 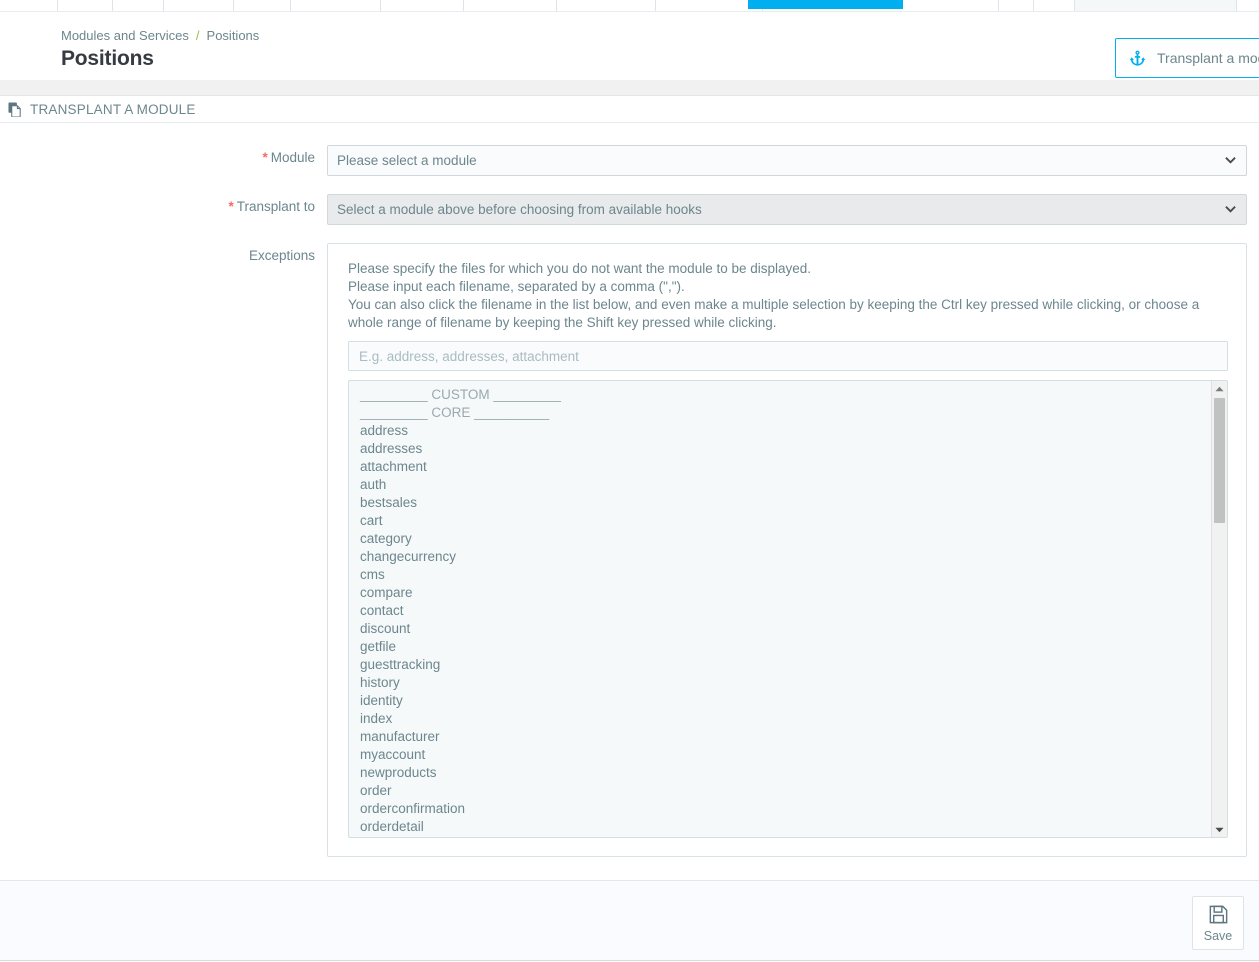 I want to click on transplant-button-label: Transplant a module, so click(x=1208, y=58).